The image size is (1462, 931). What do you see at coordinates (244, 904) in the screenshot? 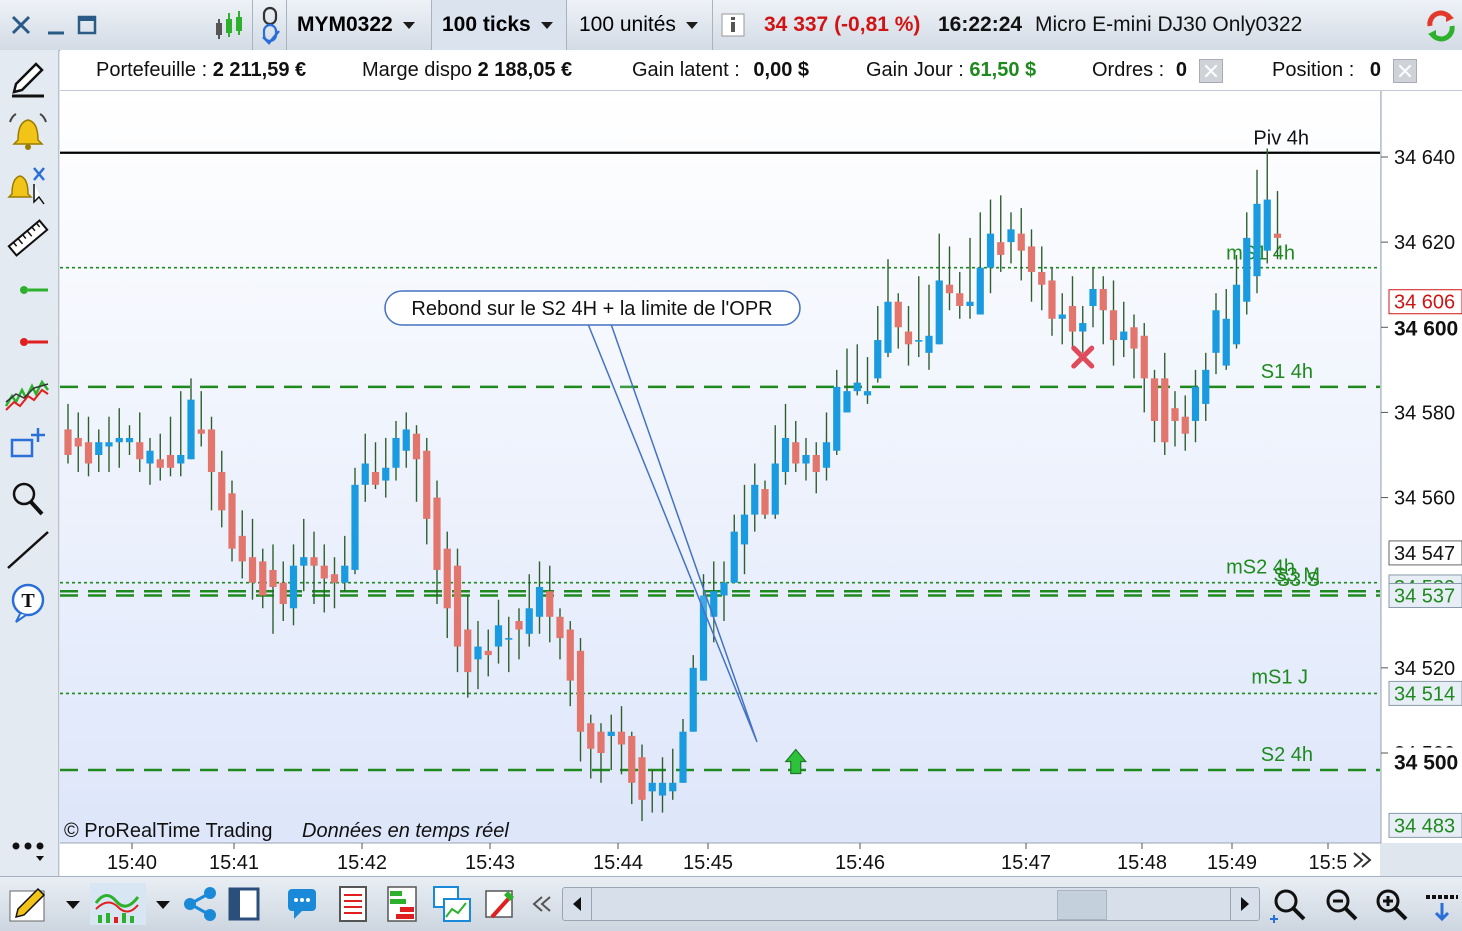
I see `layout-icon` at bounding box center [244, 904].